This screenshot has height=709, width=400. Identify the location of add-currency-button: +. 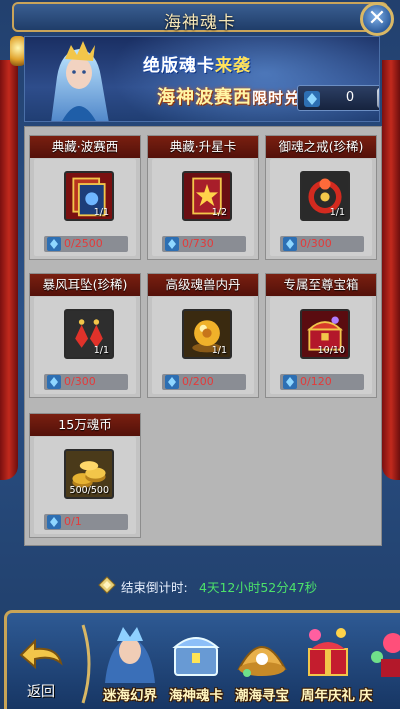
(378, 98).